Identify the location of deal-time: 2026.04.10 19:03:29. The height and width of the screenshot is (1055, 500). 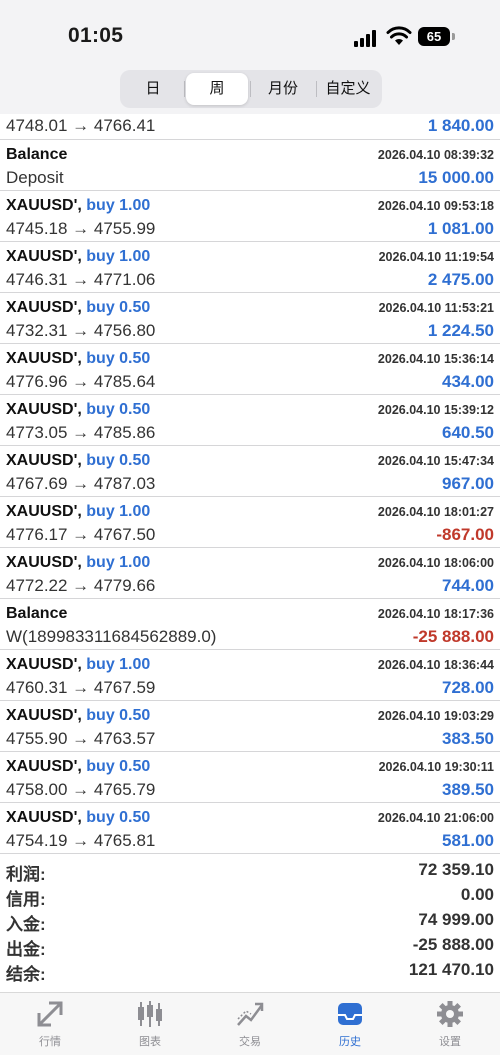
(435, 716).